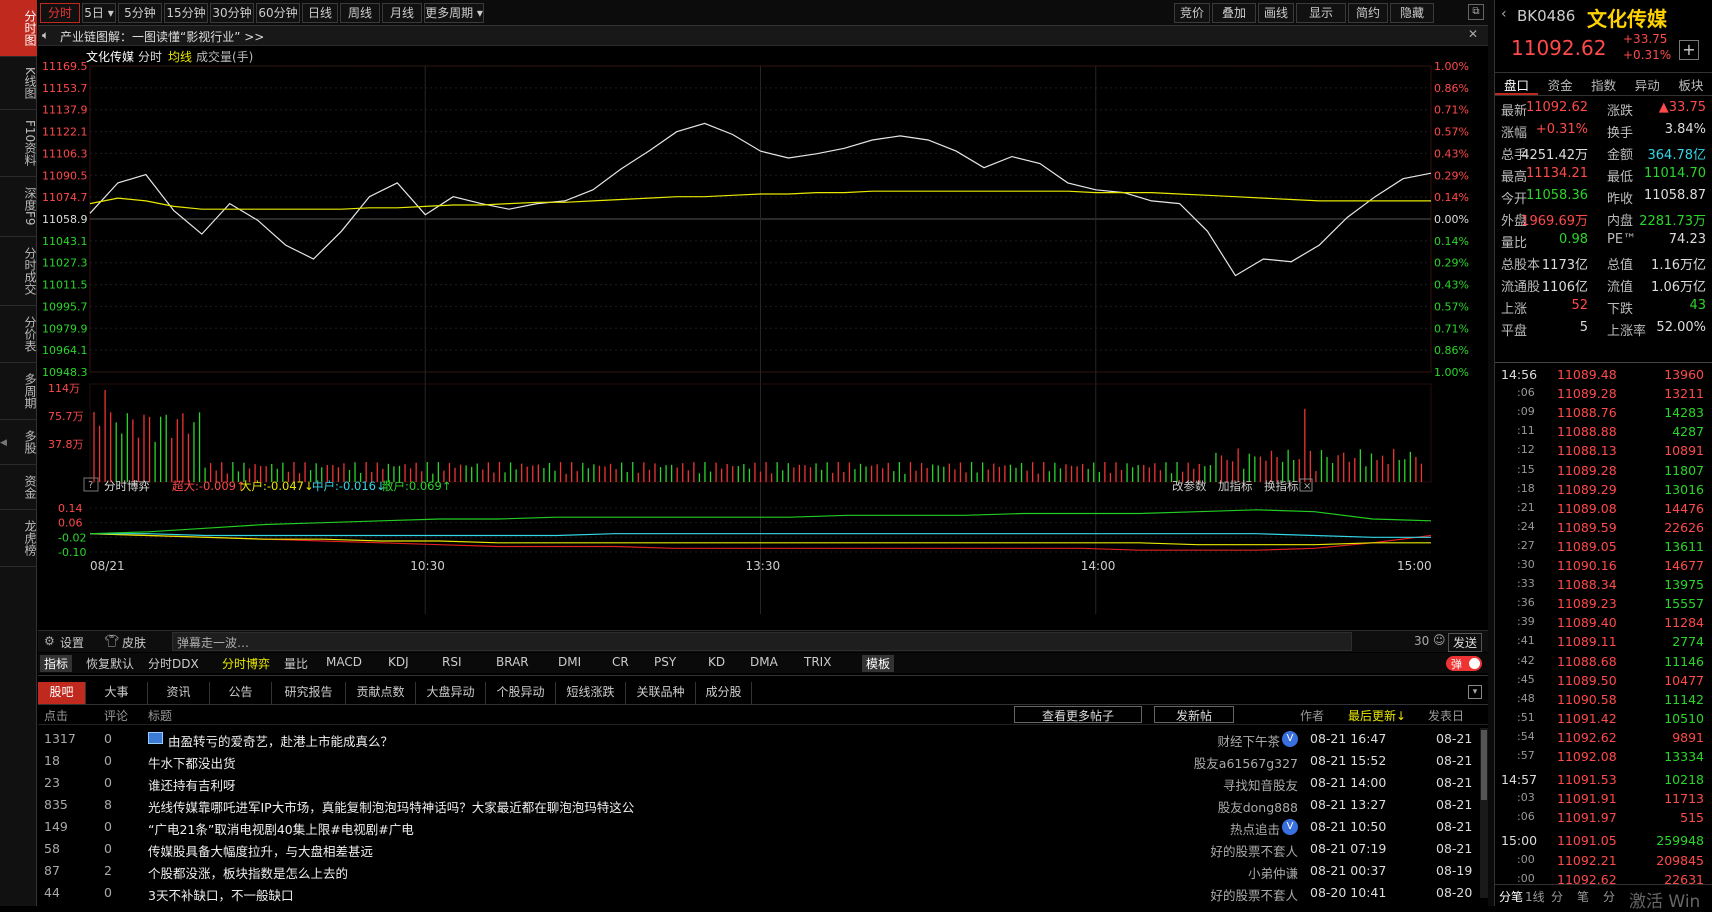 The height and width of the screenshot is (912, 1712). What do you see at coordinates (724, 693) in the screenshot?
I see `bottom-tab-10: 成分股` at bounding box center [724, 693].